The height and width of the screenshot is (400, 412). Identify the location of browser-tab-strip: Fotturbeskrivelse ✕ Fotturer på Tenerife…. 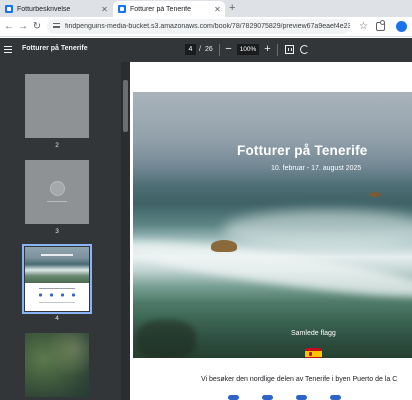
(206, 8).